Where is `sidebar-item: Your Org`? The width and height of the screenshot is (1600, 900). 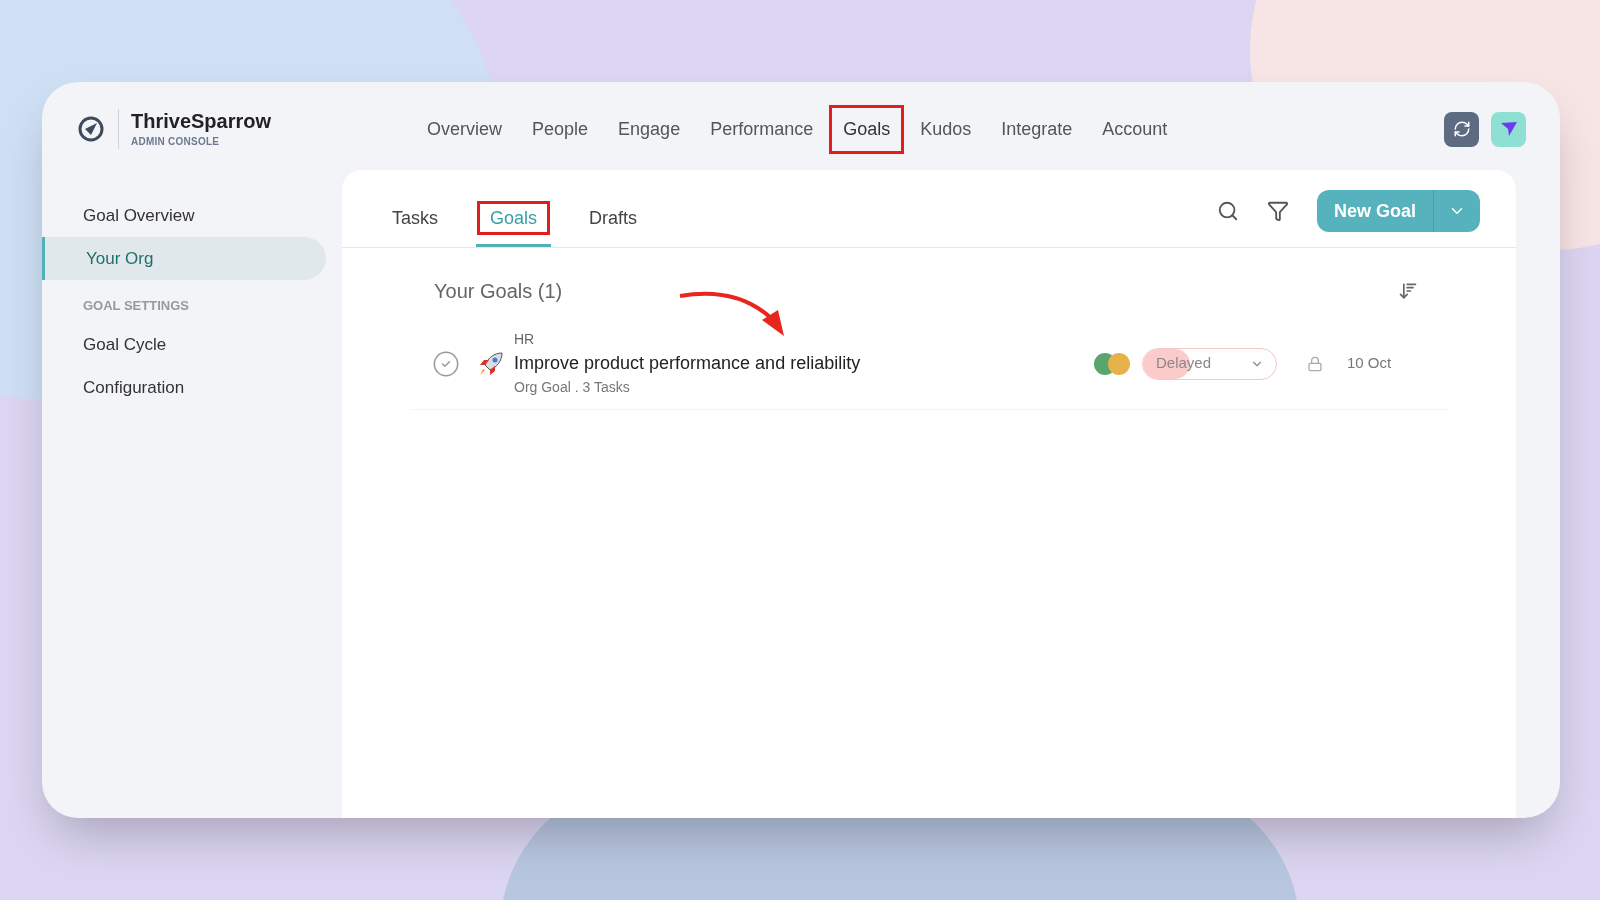
sidebar-item: Your Org is located at coordinates (184, 258).